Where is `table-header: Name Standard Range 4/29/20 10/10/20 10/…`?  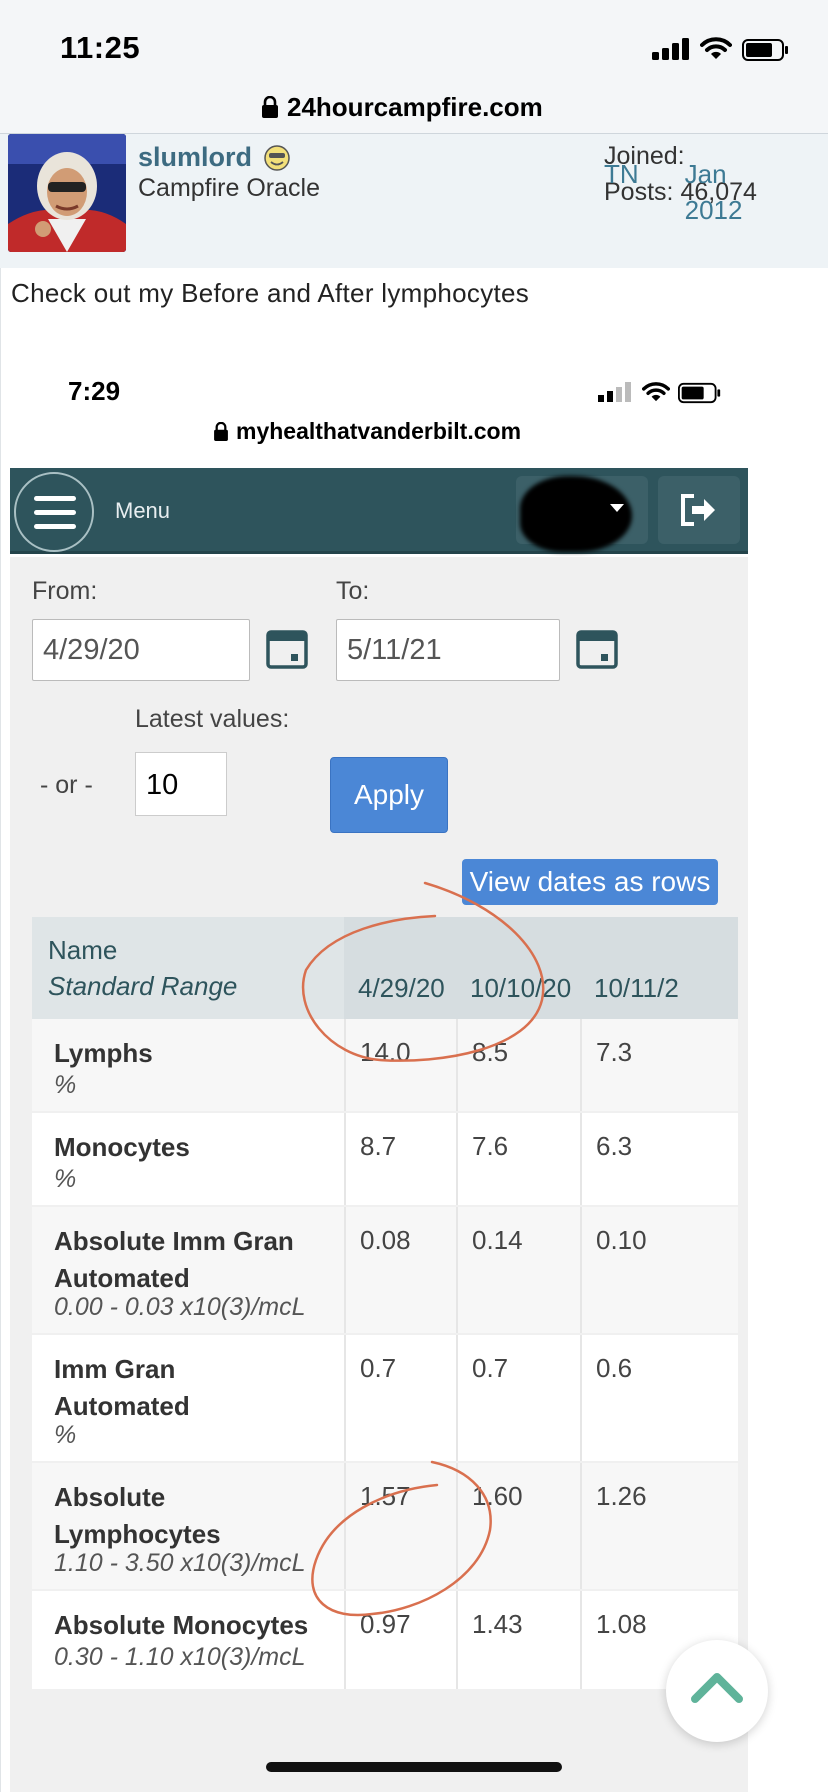
table-header: Name Standard Range 4/29/20 10/10/20 10/… is located at coordinates (385, 968).